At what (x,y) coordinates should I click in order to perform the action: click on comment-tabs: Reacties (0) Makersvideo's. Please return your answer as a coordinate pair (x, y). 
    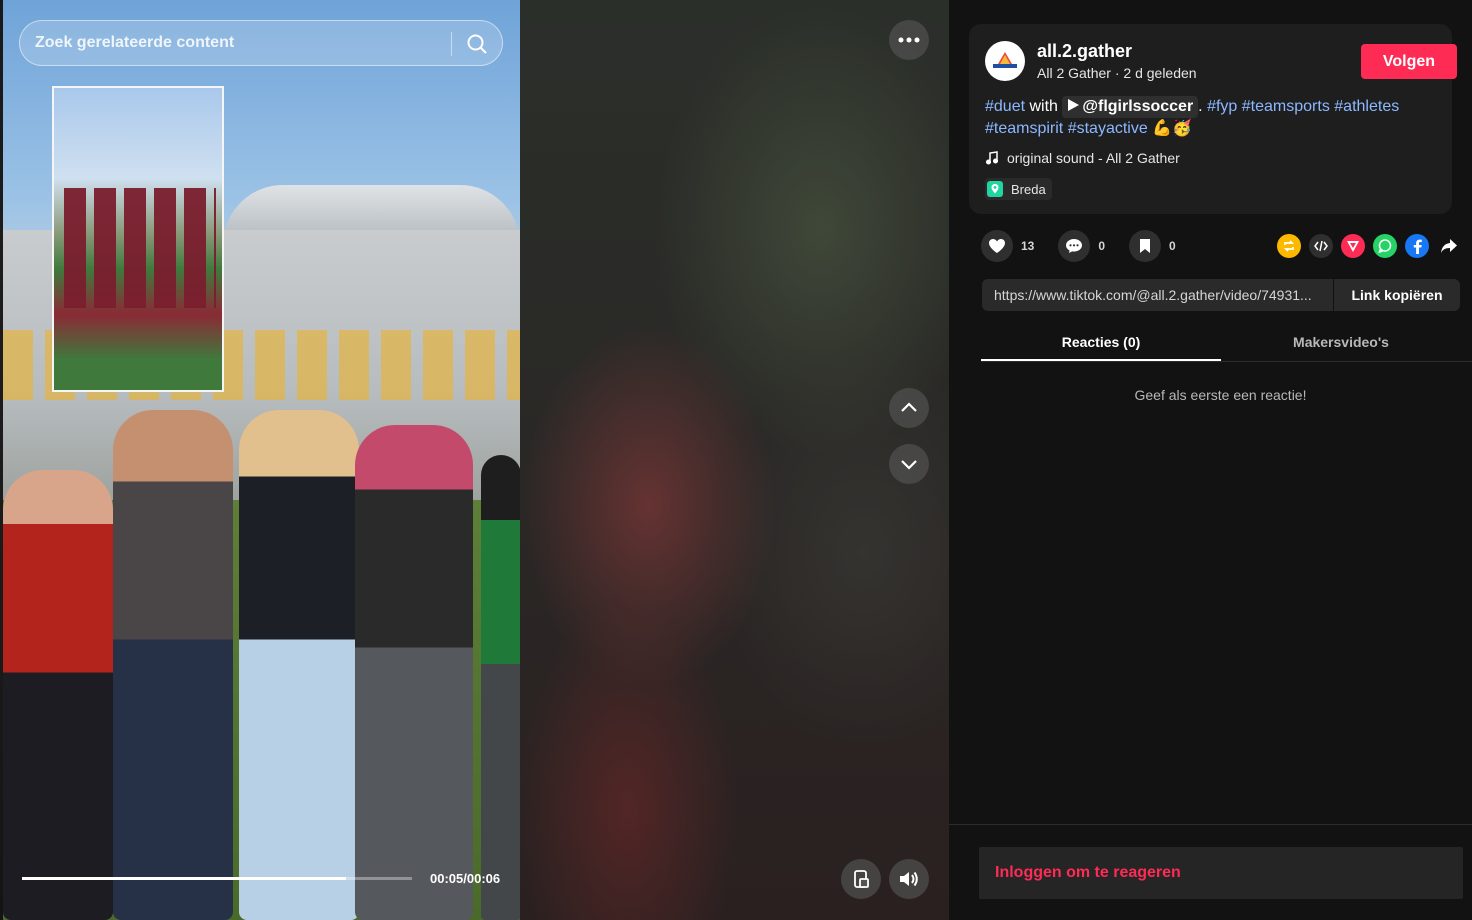
    Looking at the image, I should click on (1226, 342).